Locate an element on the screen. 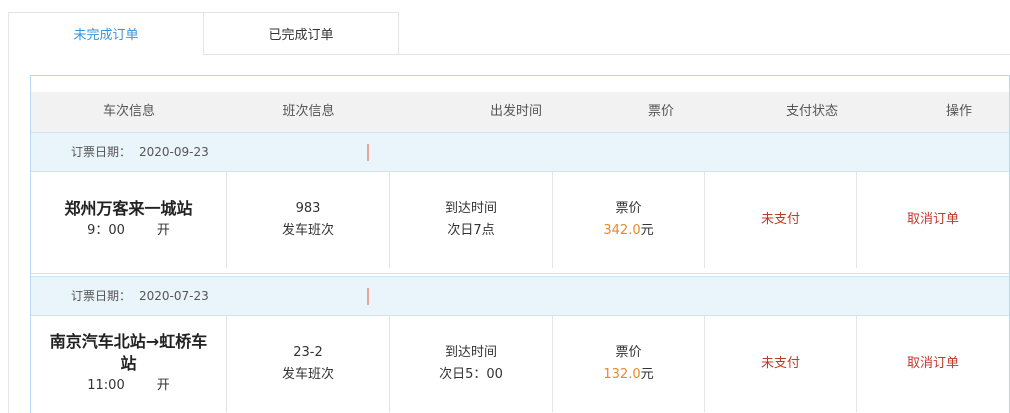 The height and width of the screenshot is (413, 1010). depart-time: 11:00 开 is located at coordinates (128, 386).